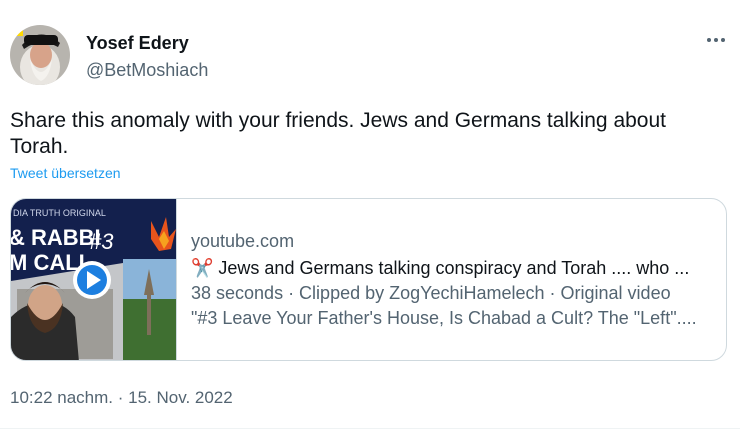 The width and height of the screenshot is (740, 433). What do you see at coordinates (147, 43) in the screenshot?
I see `author-display-name: Yosef Edery` at bounding box center [147, 43].